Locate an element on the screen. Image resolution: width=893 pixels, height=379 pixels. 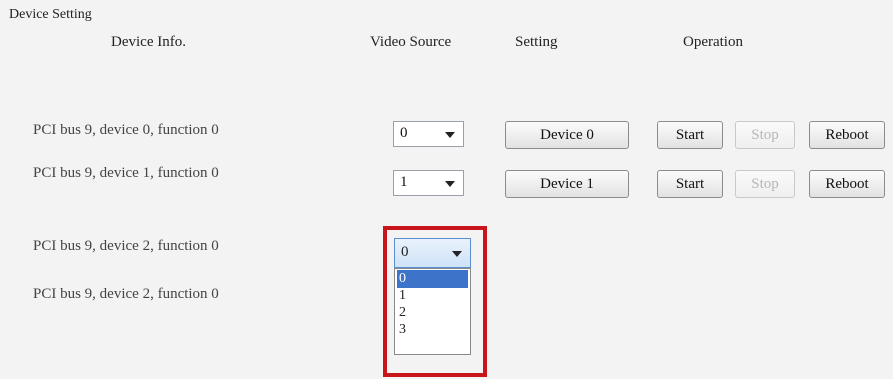
device-1-button: Device 1 is located at coordinates (567, 184).